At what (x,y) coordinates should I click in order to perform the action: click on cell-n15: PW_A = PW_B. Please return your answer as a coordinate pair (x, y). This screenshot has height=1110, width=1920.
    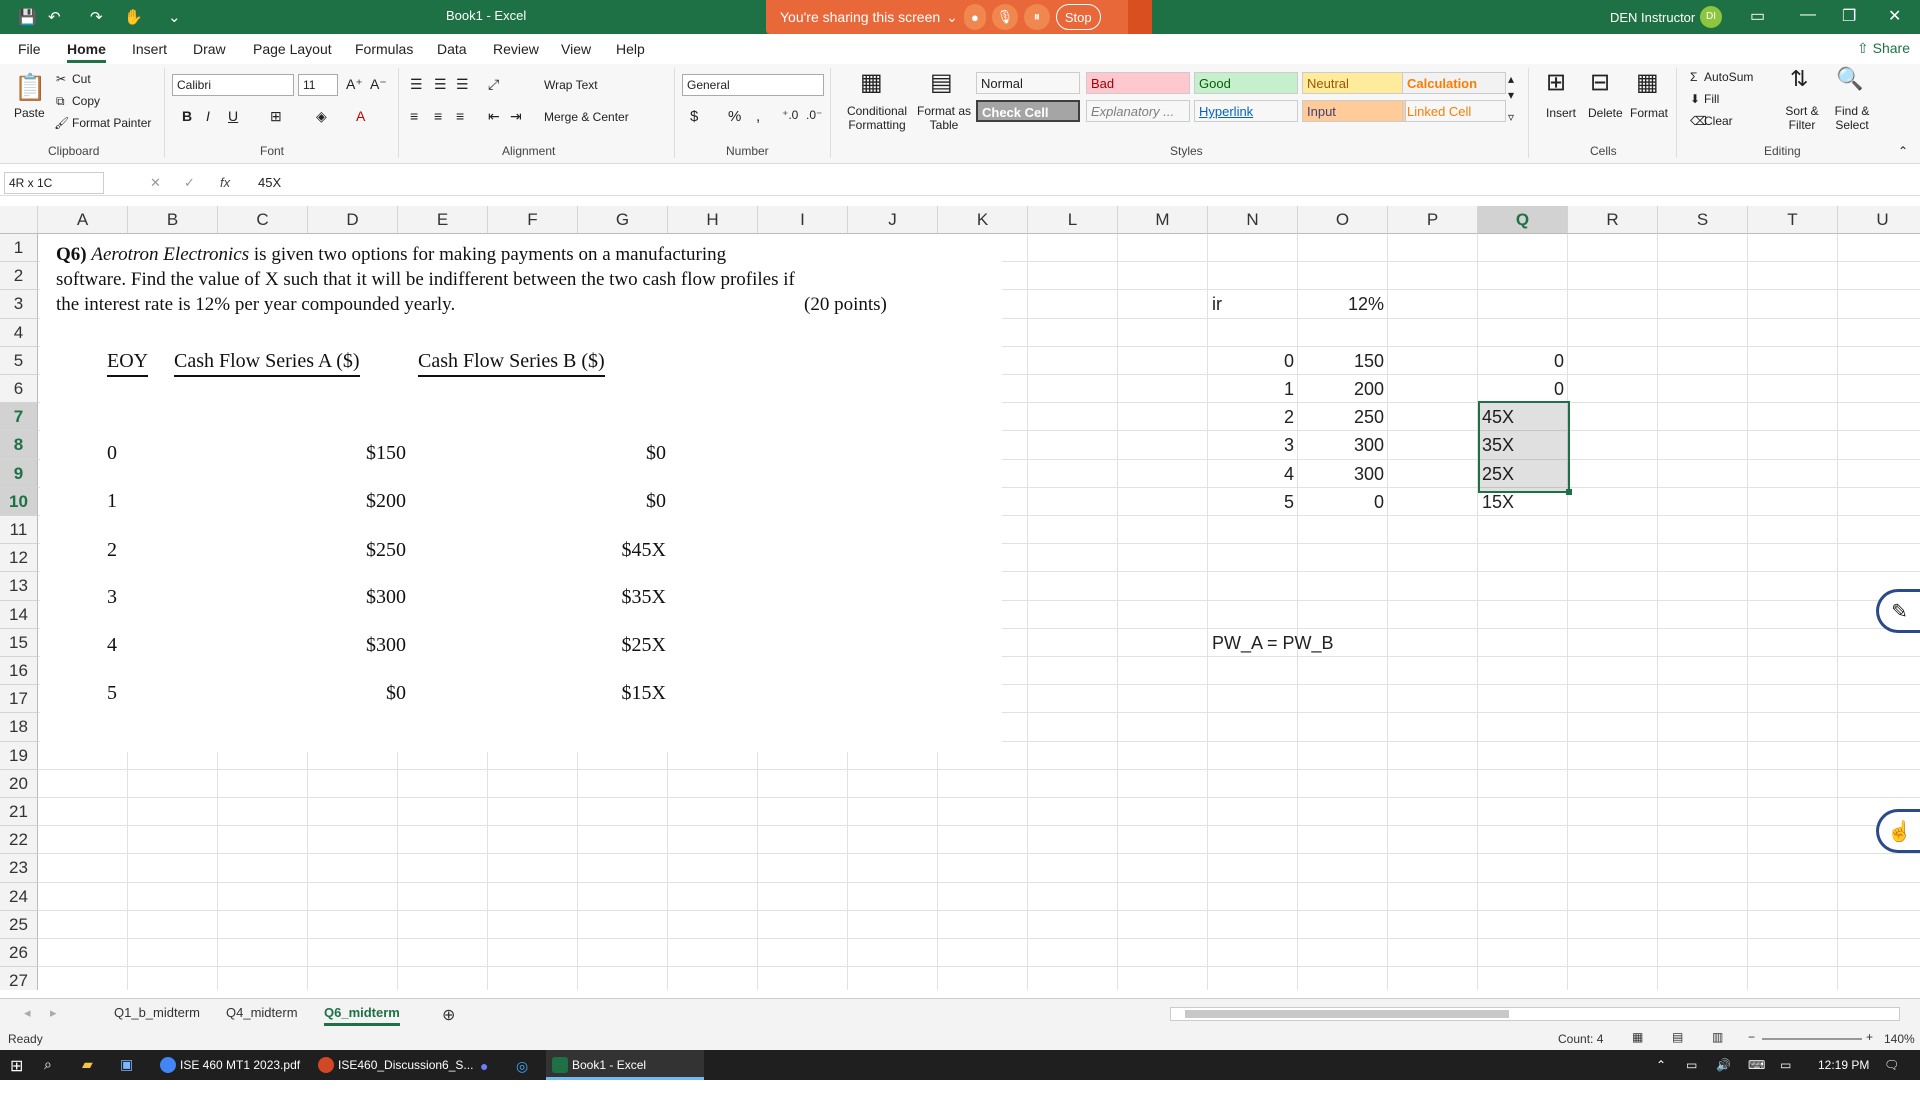
    Looking at the image, I should click on (1273, 643).